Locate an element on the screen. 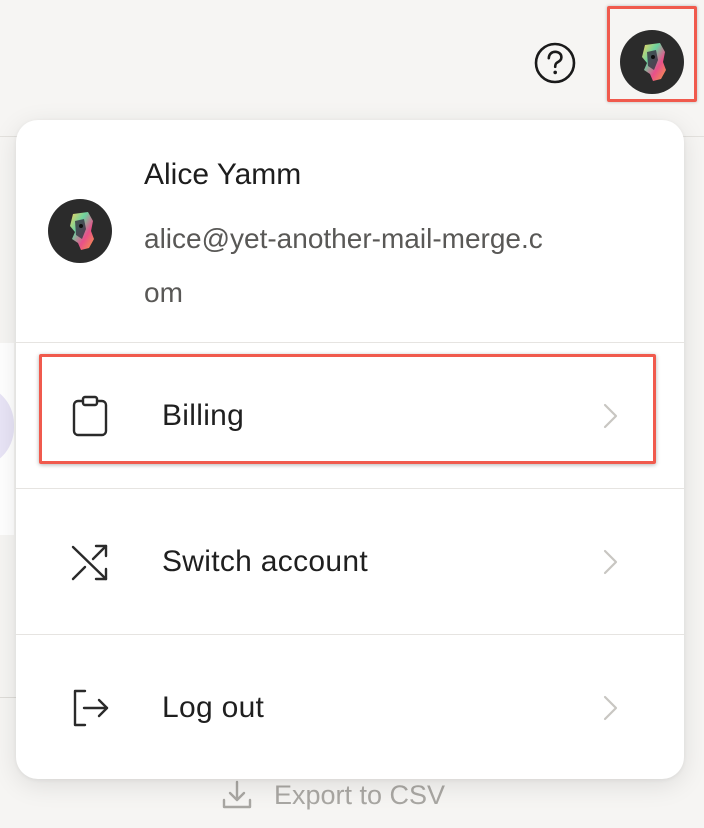 This screenshot has height=828, width=704. export-csv-button: Export to CSV is located at coordinates (332, 795).